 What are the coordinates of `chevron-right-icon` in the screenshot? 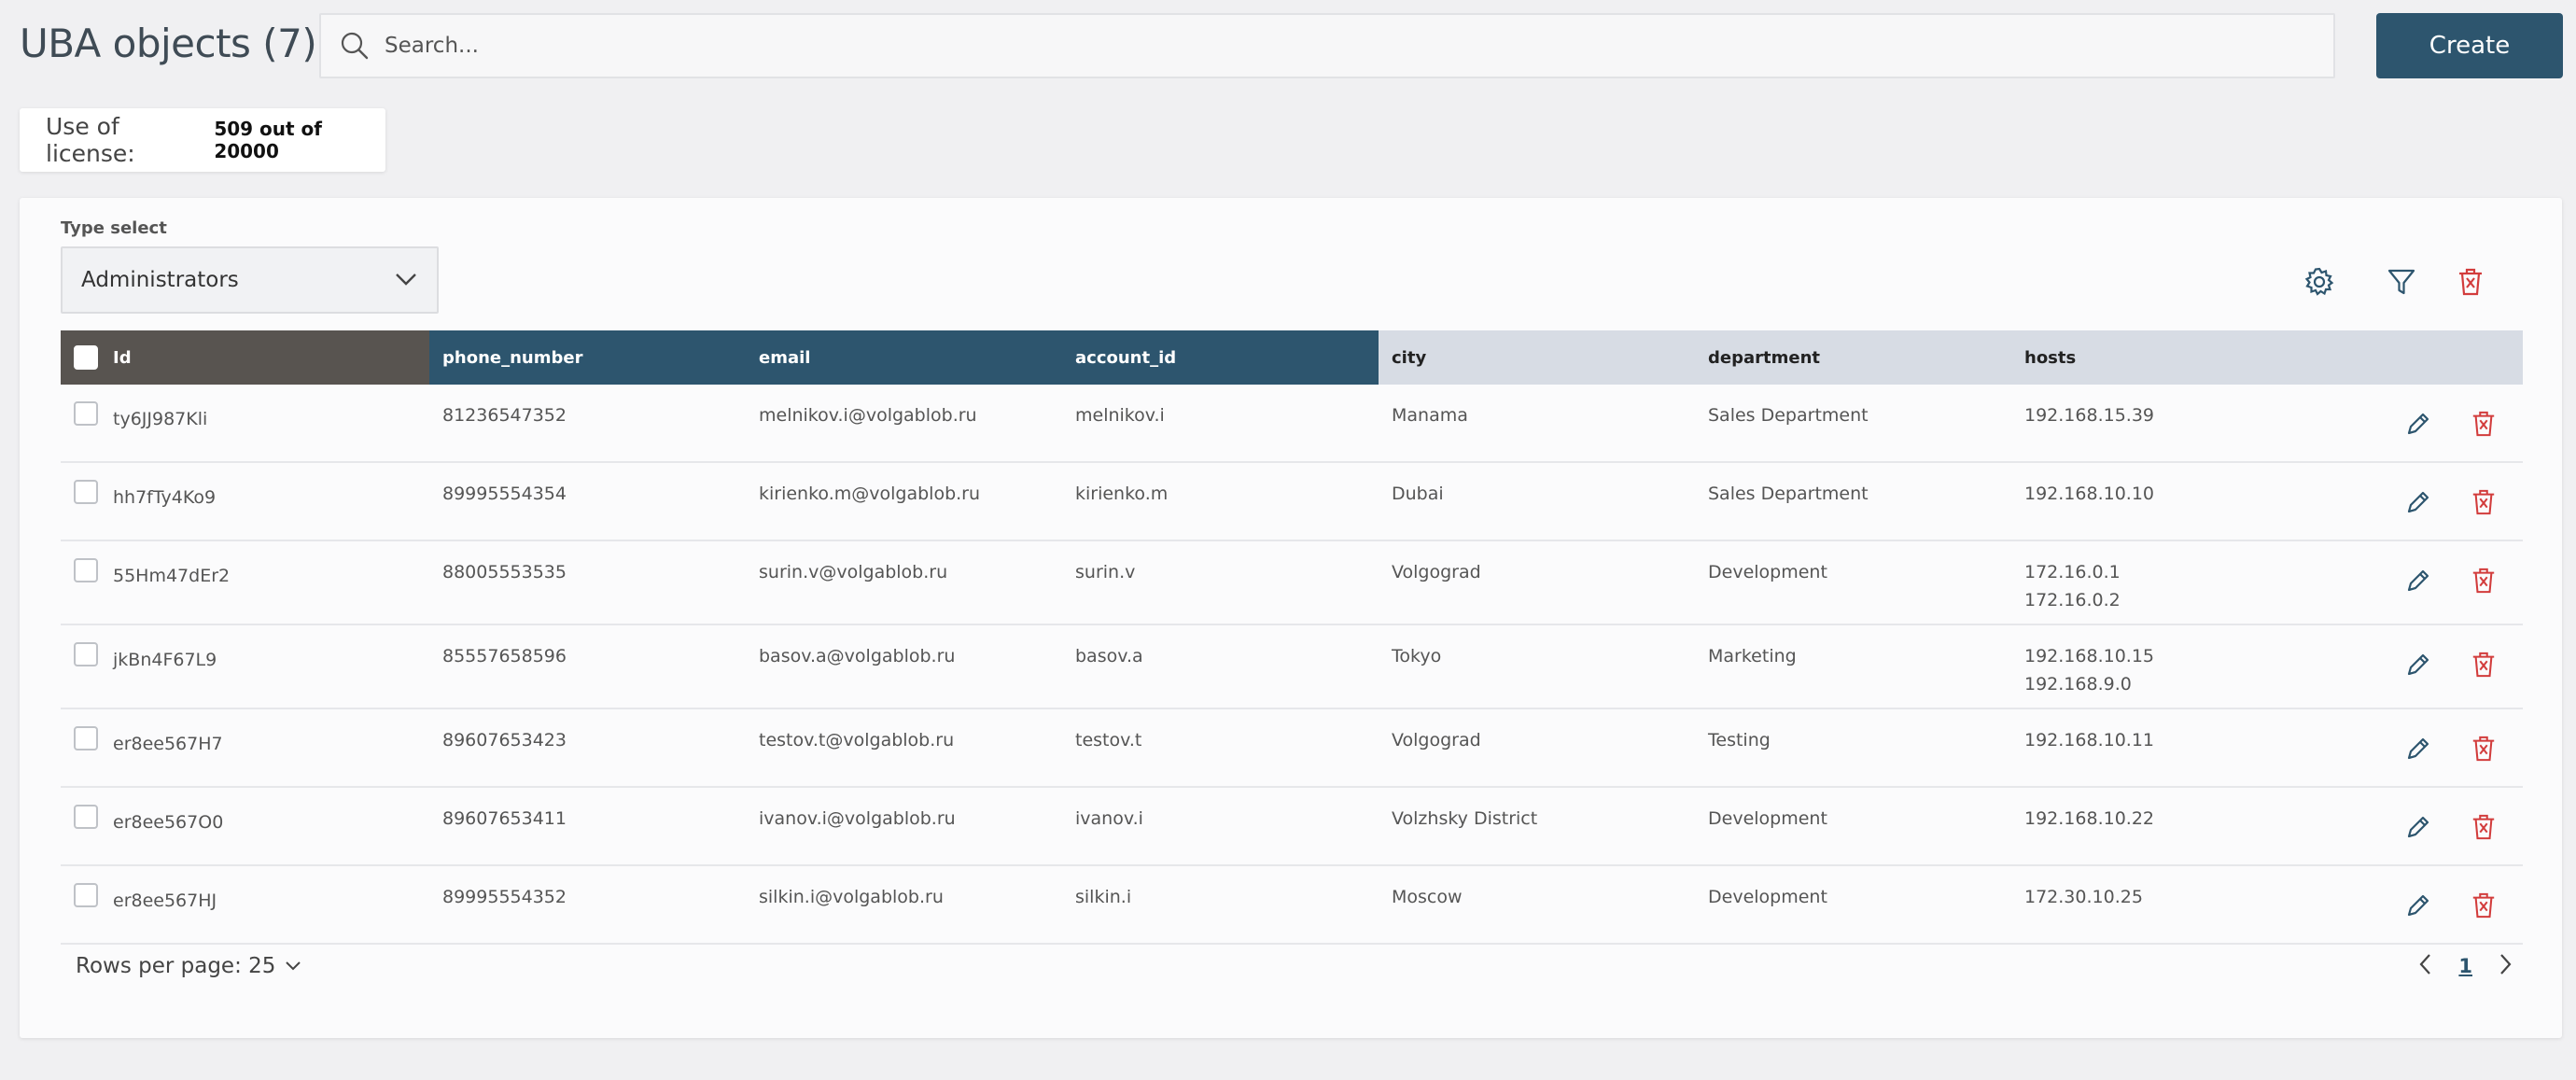 It's located at (2505, 966).